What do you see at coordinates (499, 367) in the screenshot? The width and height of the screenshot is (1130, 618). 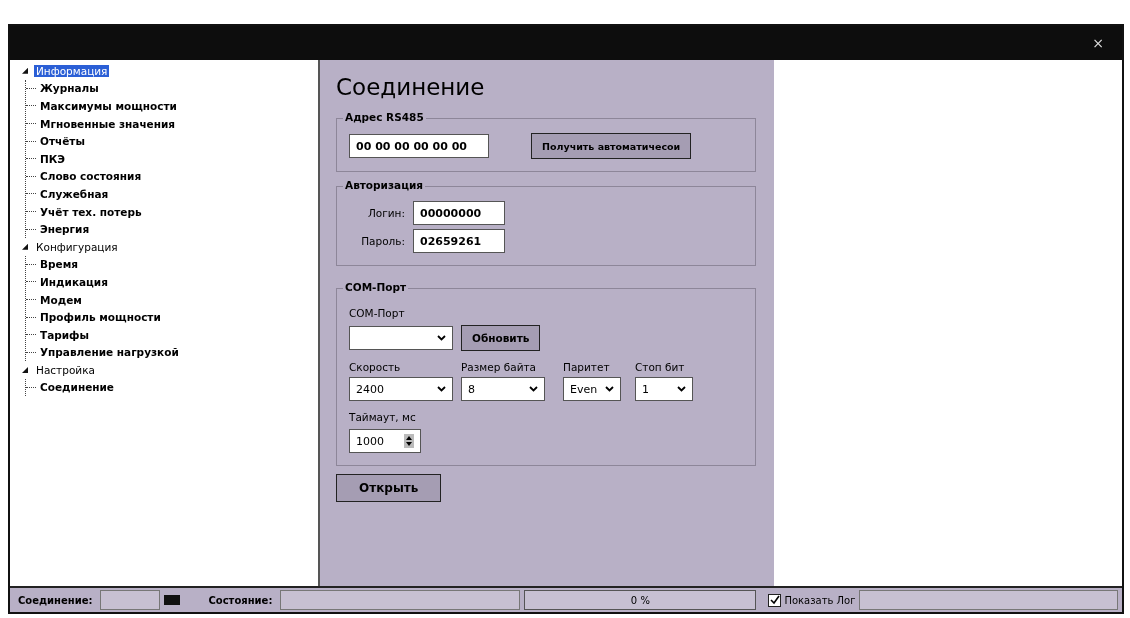 I see `field-label: Размер байта` at bounding box center [499, 367].